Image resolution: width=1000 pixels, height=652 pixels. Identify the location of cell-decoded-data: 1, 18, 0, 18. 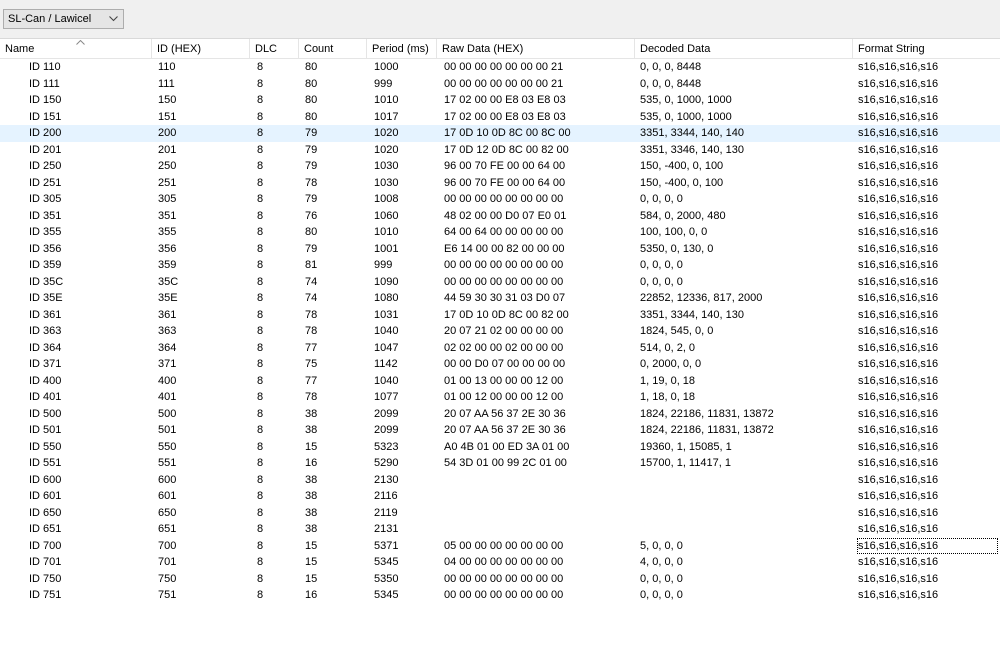
(668, 397).